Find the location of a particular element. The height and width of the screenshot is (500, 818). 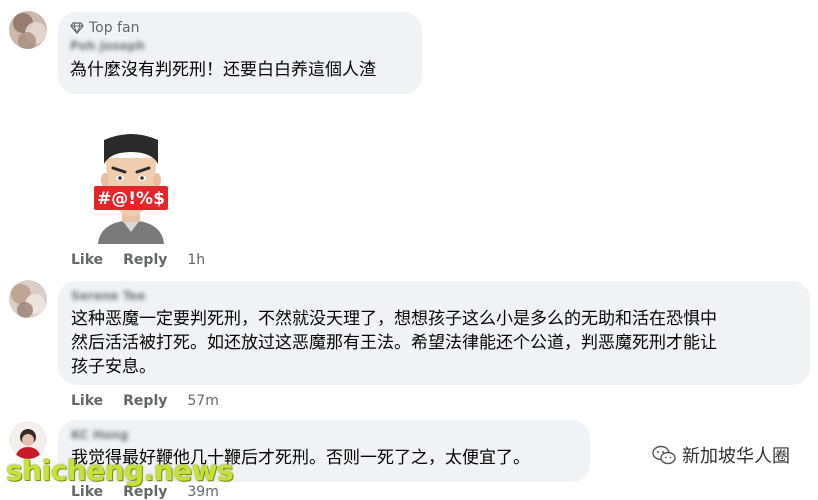

top-fan-badge: Top fan is located at coordinates (239, 28).